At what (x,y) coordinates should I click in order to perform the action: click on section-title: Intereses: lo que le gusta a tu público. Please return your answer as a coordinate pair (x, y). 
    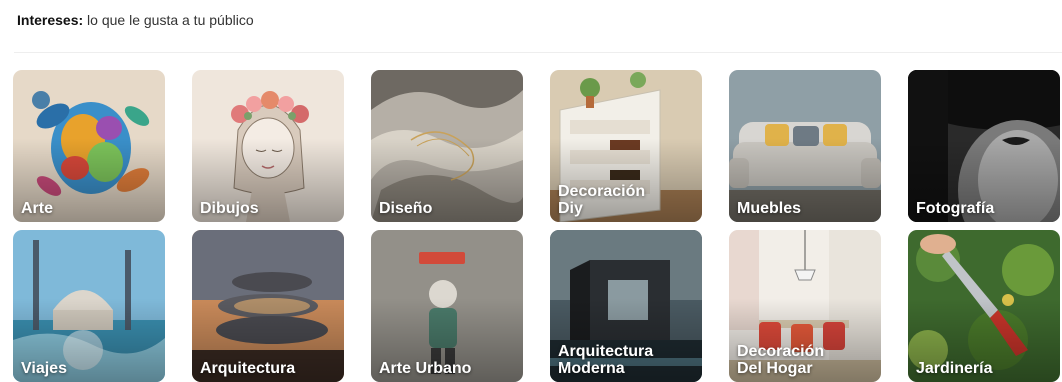
    Looking at the image, I should click on (135, 20).